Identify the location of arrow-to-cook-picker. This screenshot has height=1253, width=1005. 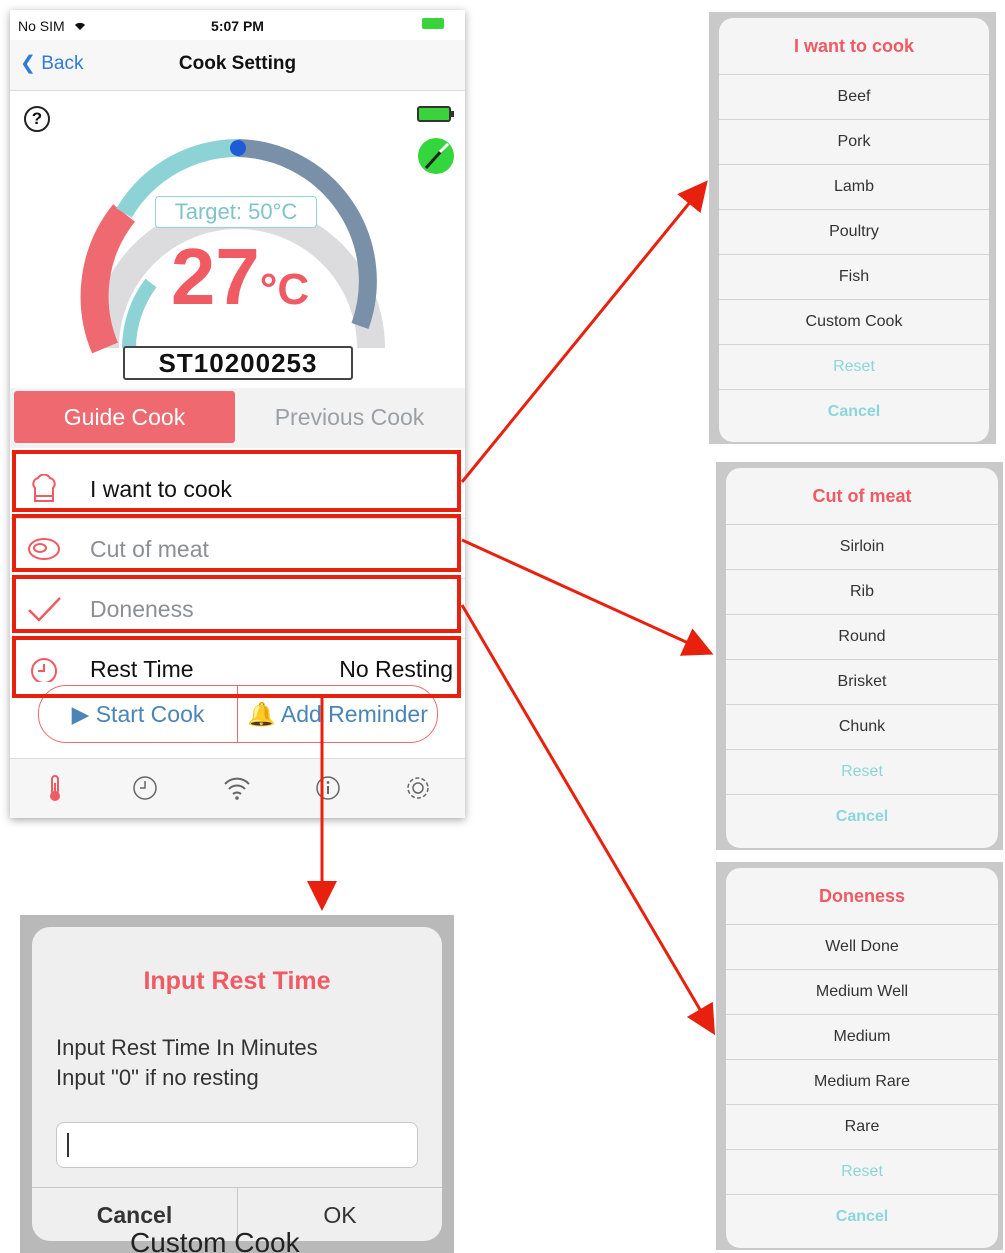
(584, 331).